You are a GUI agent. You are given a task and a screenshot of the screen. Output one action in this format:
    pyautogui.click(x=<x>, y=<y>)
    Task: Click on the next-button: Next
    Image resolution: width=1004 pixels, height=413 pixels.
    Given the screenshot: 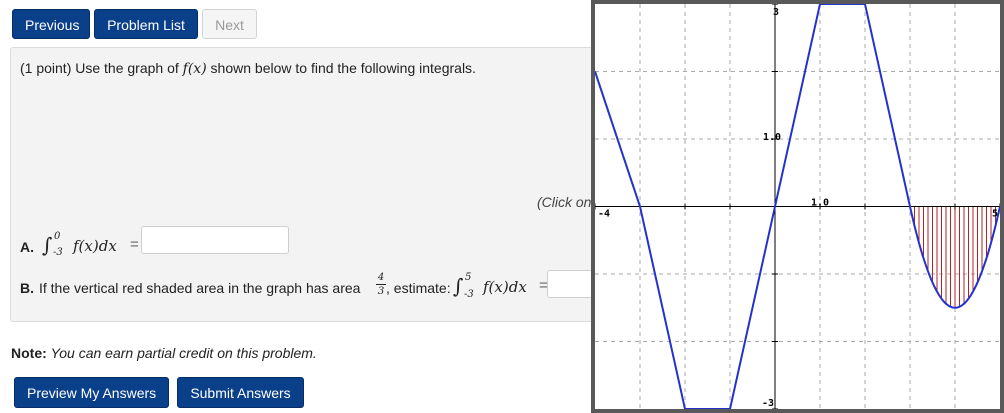 What is the action you would take?
    pyautogui.click(x=229, y=24)
    